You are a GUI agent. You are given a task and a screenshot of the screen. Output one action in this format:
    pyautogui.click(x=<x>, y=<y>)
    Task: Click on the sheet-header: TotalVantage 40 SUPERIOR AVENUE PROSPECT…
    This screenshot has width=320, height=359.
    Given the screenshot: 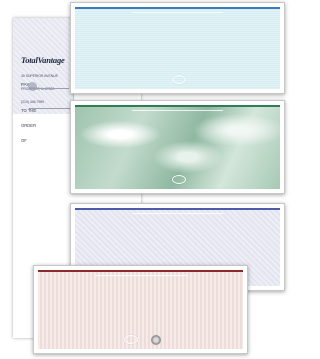 What is the action you would take?
    pyautogui.click(x=43, y=80)
    